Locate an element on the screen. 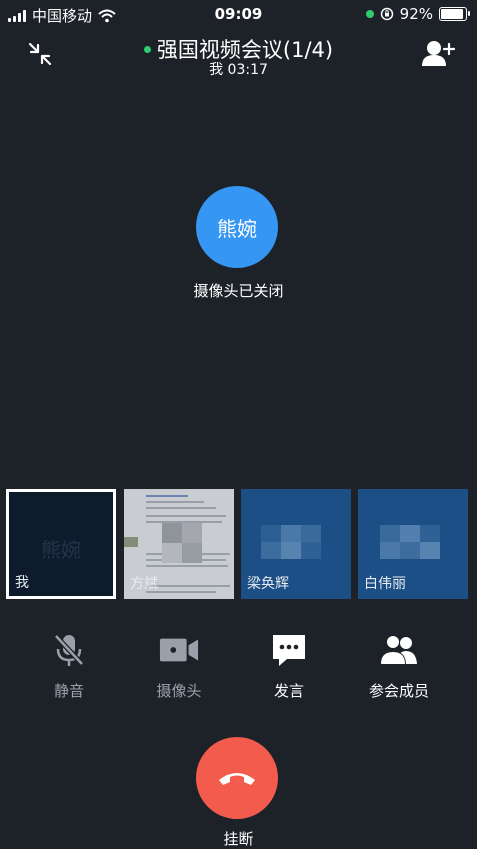  phone-hangup-icon is located at coordinates (237, 779).